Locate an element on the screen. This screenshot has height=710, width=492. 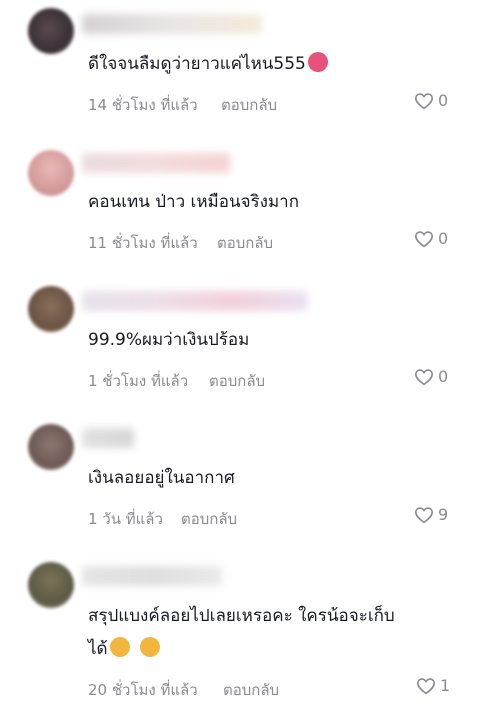
laughing-face-icon is located at coordinates (317, 62).